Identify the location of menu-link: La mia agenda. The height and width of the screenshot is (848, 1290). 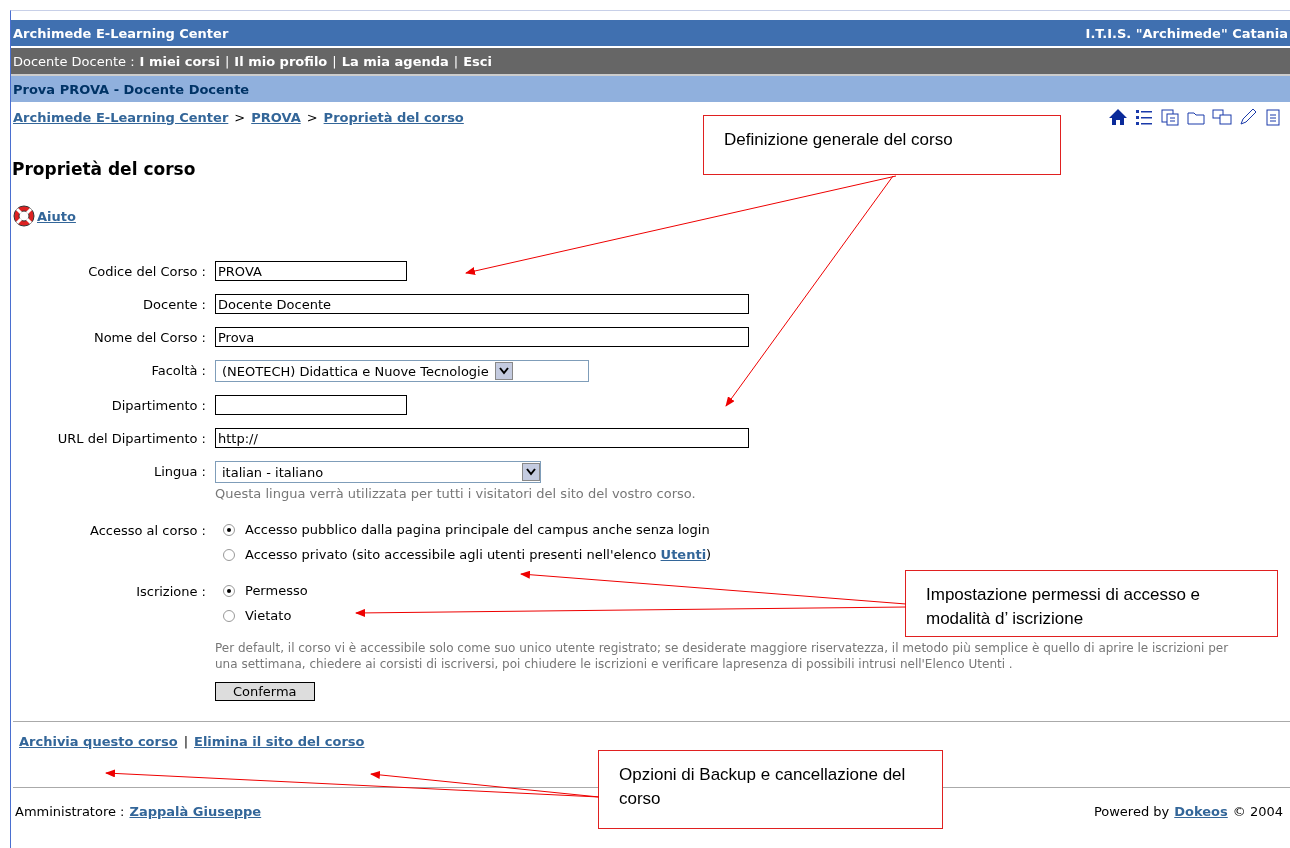
(395, 61).